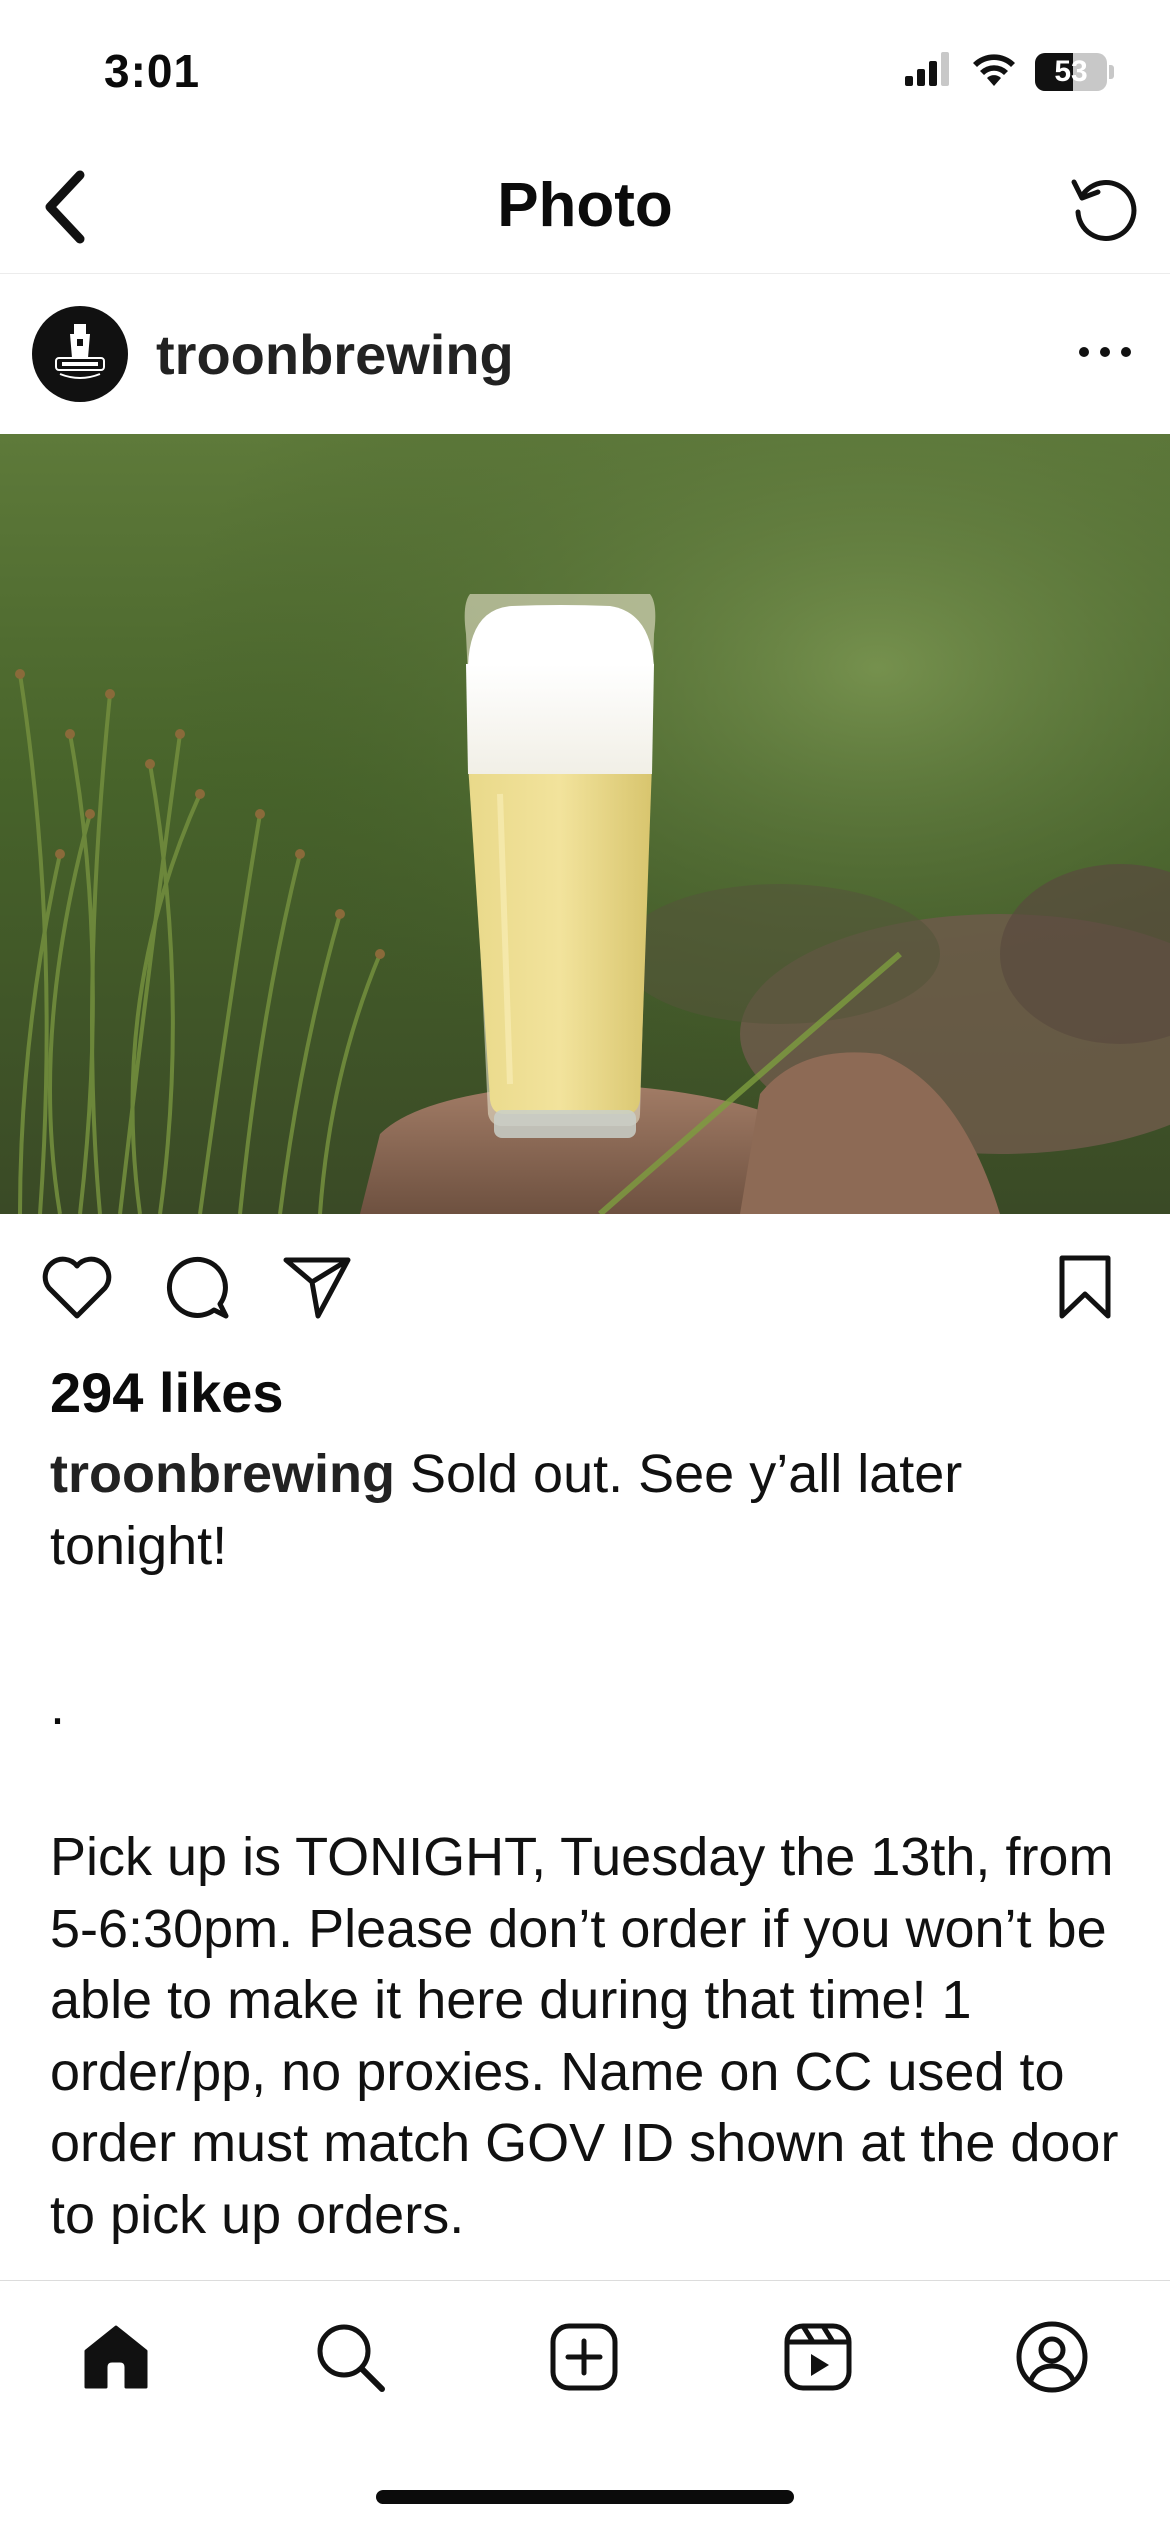 The height and width of the screenshot is (2532, 1170). I want to click on status-bar: 3:01 53, so click(585, 70).